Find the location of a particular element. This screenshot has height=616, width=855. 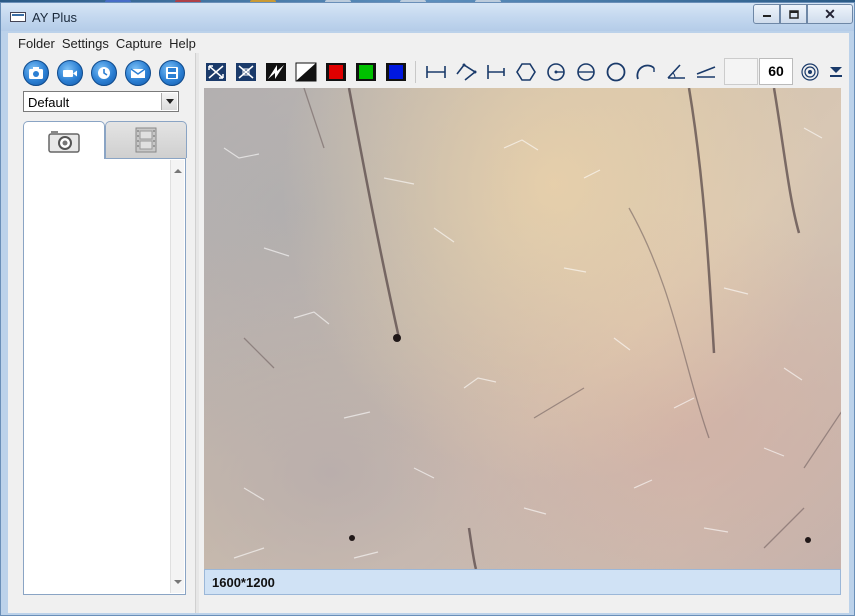

scroll-down-icon is located at coordinates (178, 582).